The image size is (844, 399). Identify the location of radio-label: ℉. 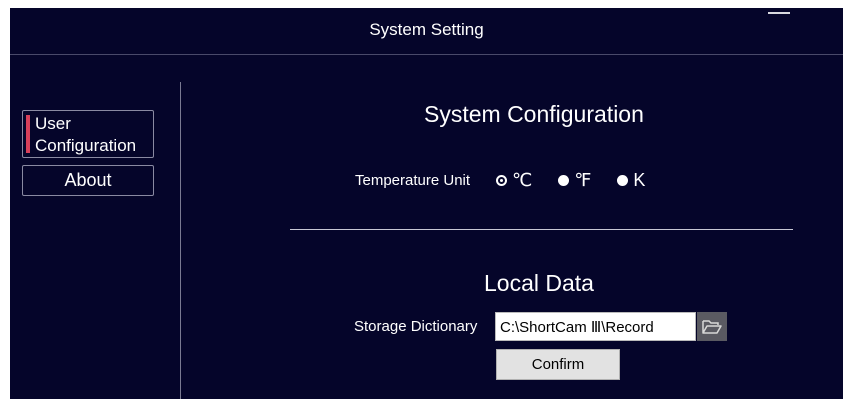
(583, 179).